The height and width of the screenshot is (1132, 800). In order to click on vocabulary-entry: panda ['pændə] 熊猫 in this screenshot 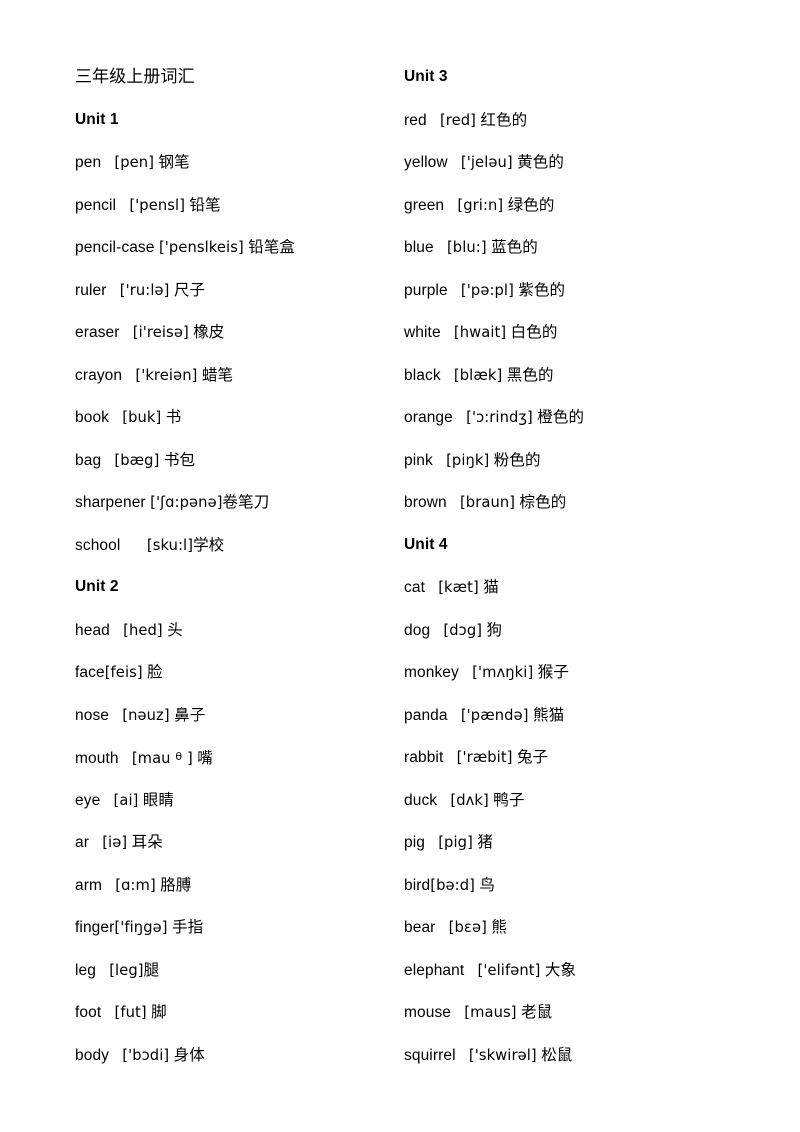, I will do `click(564, 715)`.